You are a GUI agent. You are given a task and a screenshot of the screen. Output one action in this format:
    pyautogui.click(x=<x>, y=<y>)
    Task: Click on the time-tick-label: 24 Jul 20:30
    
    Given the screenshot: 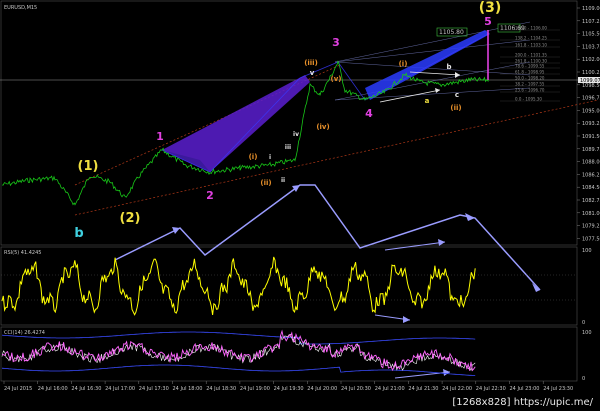 What is the action you would take?
    pyautogui.click(x=356, y=389)
    